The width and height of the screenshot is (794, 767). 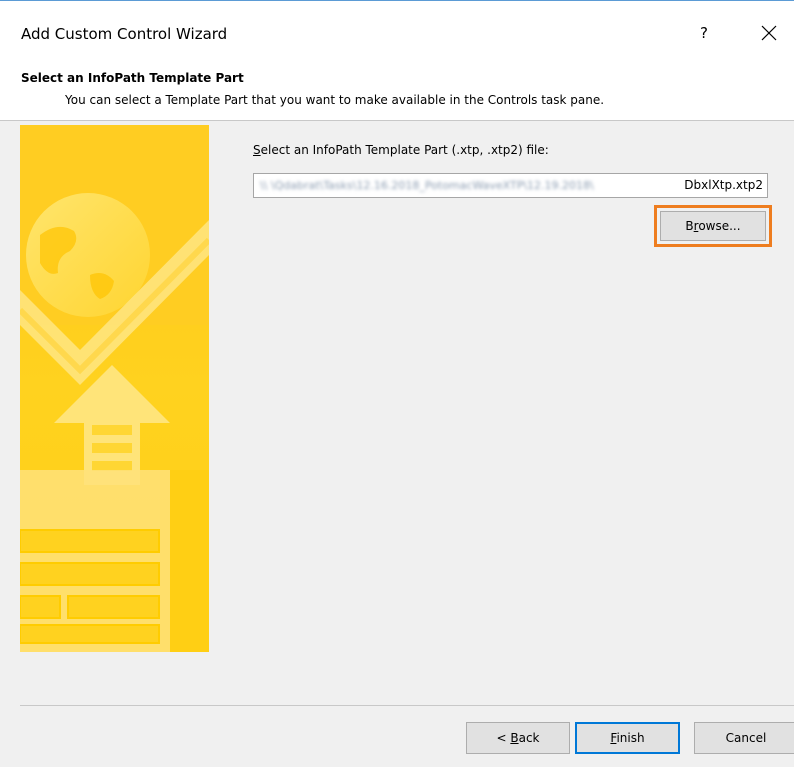 I want to click on window-title: Add Custom Control Wizard, so click(x=124, y=34).